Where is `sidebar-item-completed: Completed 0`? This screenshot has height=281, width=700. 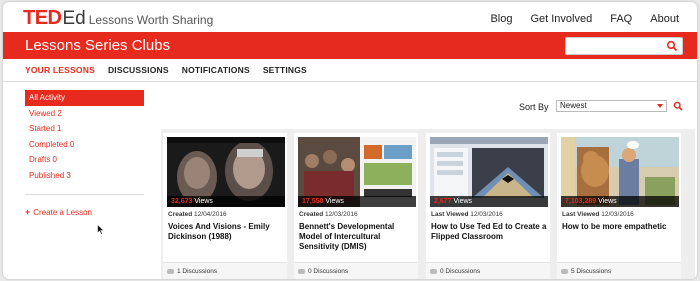
sidebar-item-completed: Completed 0 is located at coordinates (84, 145).